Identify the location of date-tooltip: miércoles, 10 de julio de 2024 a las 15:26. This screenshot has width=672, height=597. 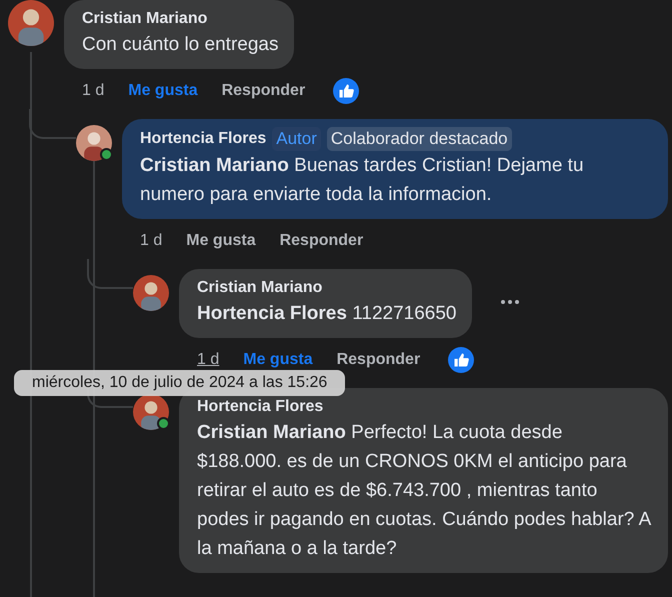
(180, 383).